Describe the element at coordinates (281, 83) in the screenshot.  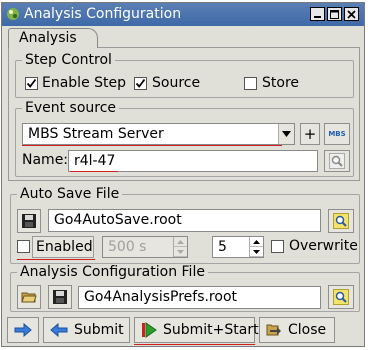
I see `store-label: Store` at that location.